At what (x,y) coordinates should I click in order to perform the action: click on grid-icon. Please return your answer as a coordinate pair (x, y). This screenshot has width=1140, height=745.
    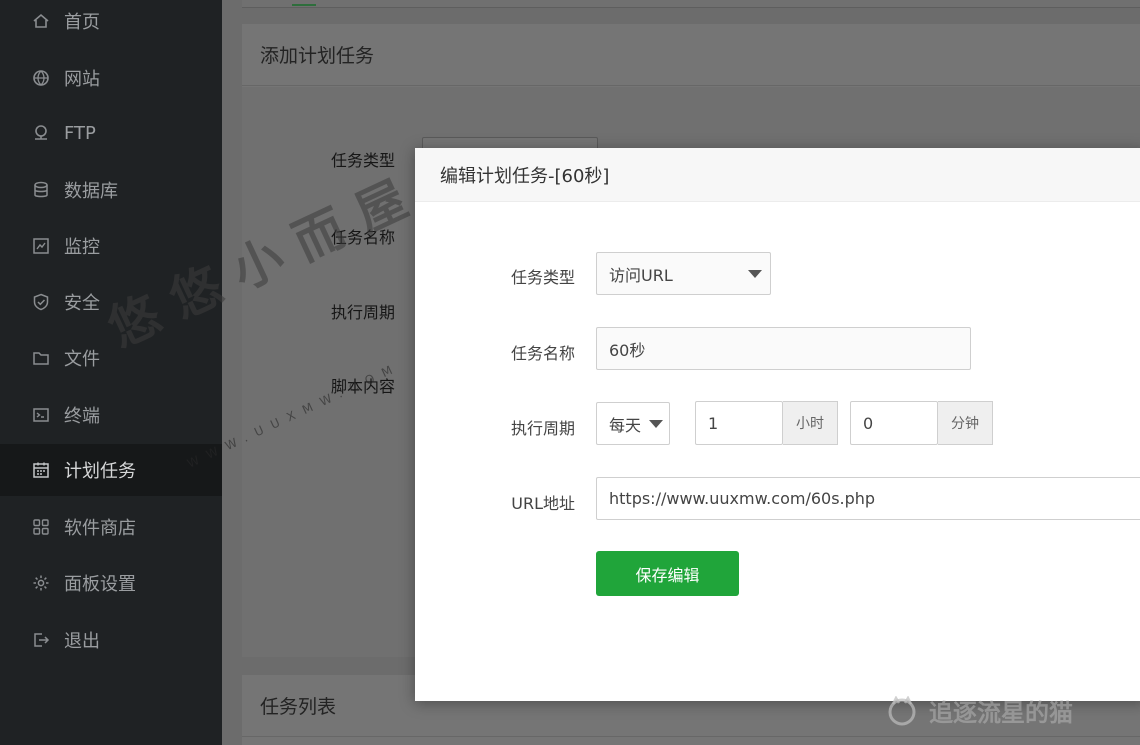
    Looking at the image, I should click on (41, 527).